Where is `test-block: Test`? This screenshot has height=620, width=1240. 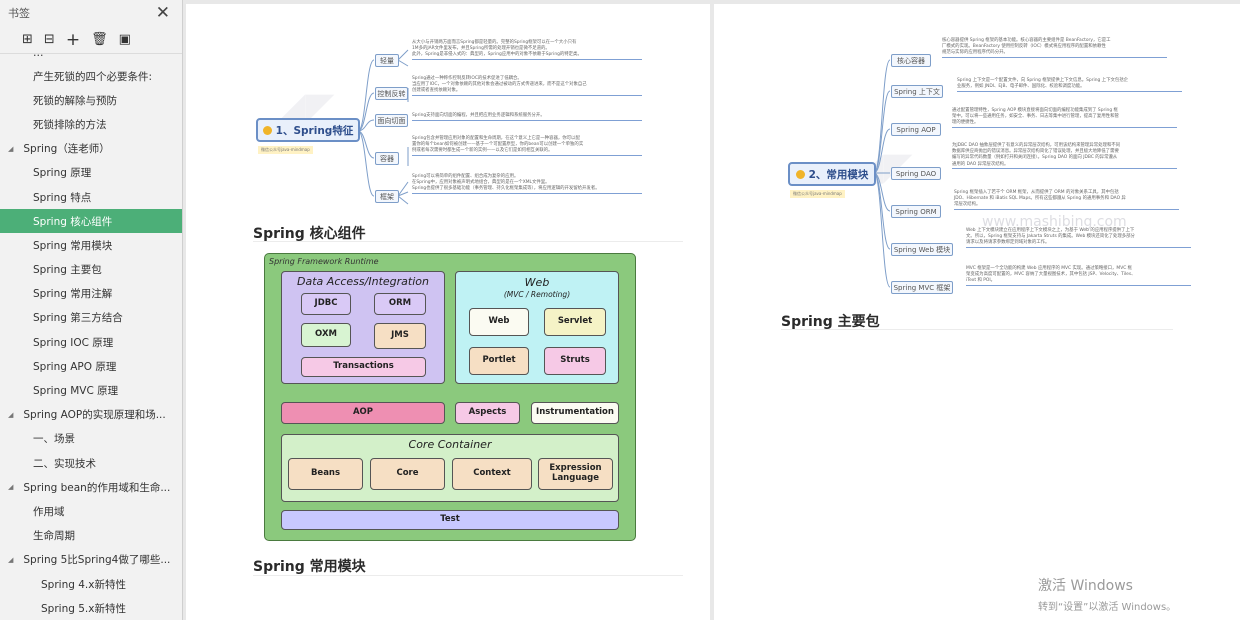
test-block: Test is located at coordinates (450, 520).